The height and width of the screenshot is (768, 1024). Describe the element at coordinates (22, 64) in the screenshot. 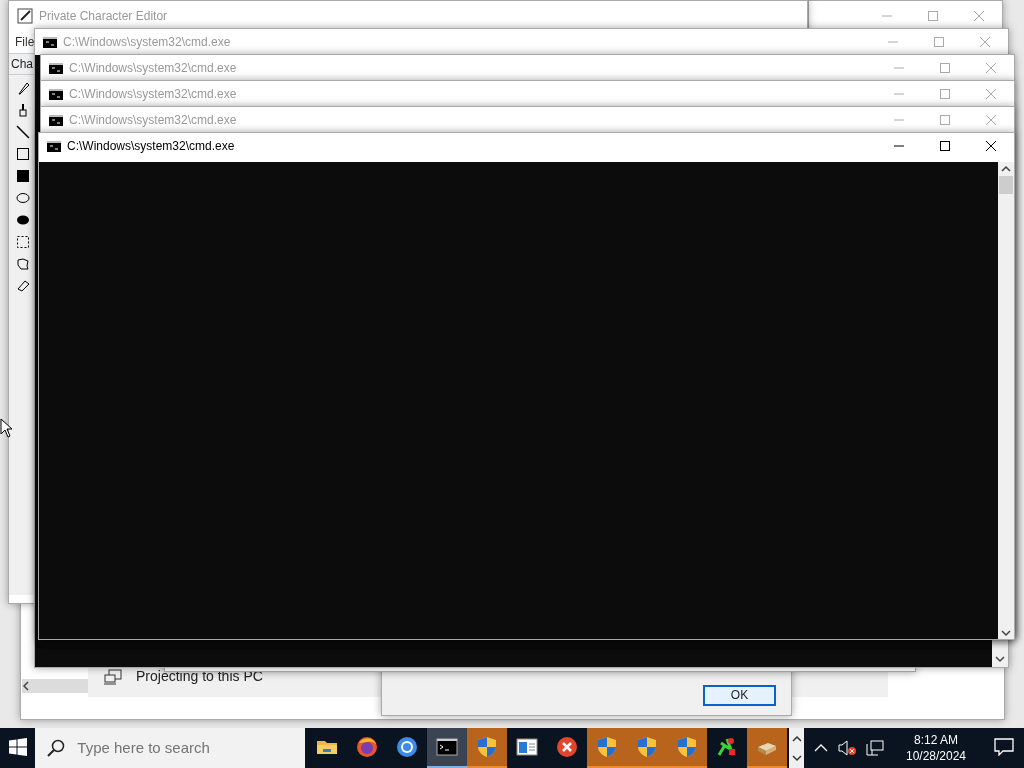

I see `tab: Cha` at that location.